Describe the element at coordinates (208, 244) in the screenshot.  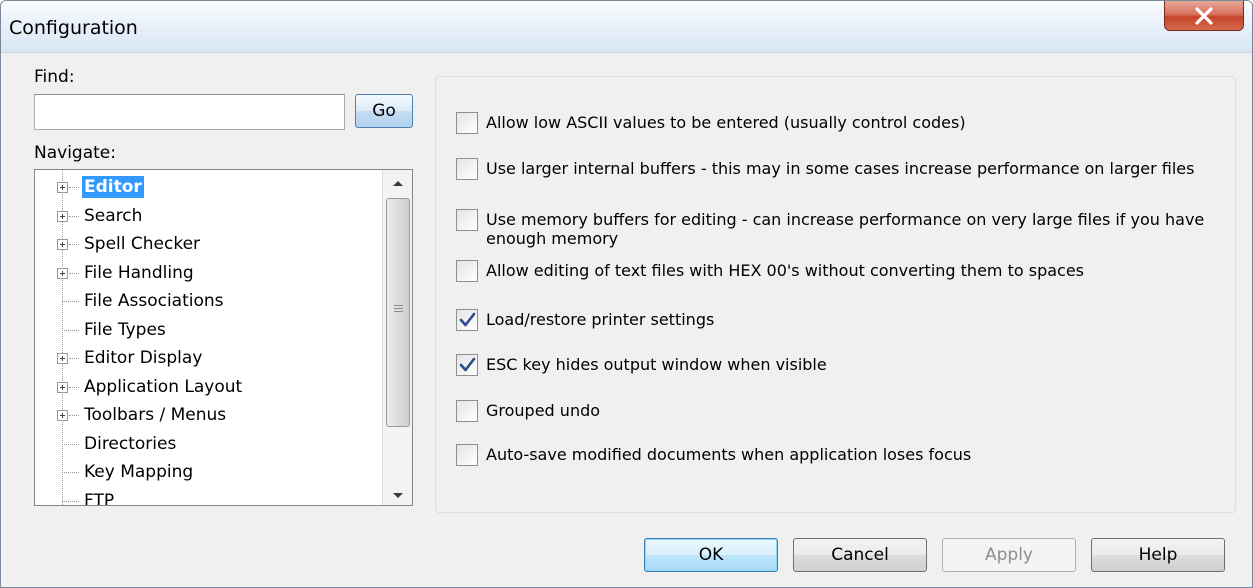
I see `tree-item: Spell Checker` at that location.